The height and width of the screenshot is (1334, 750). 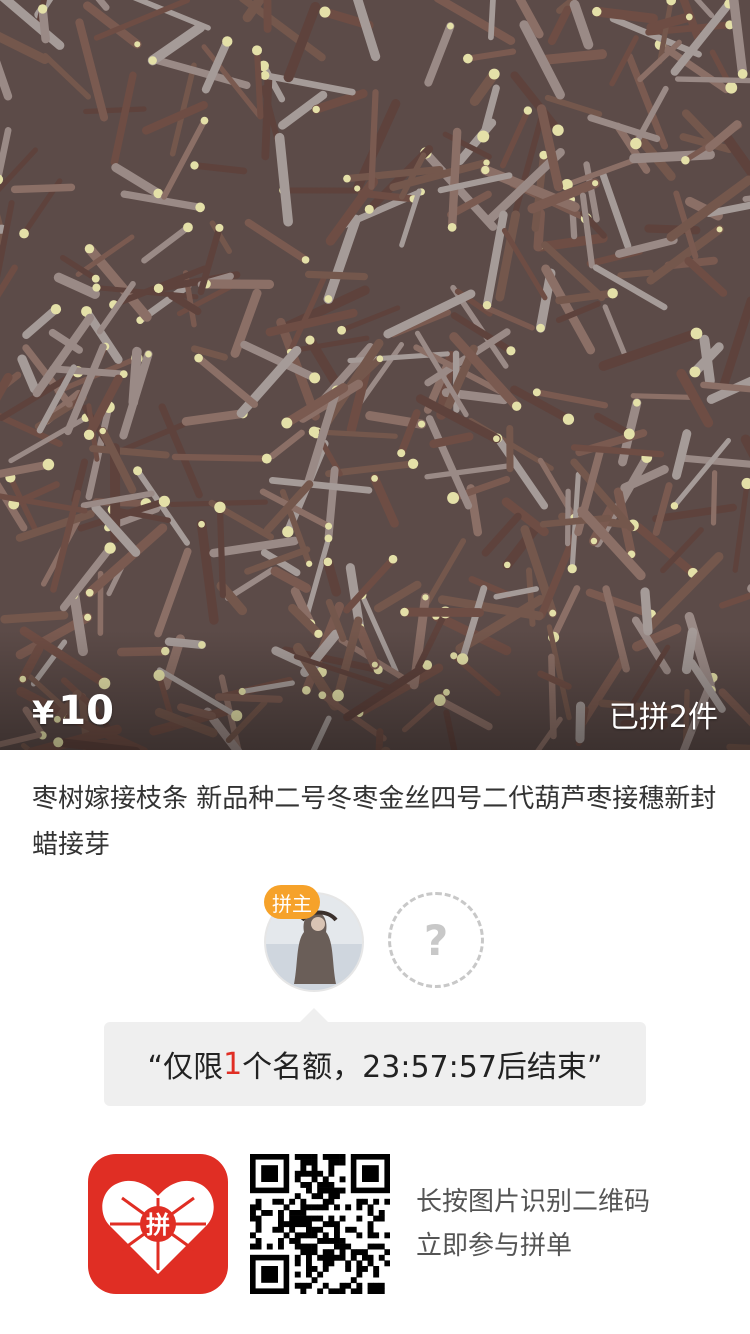 What do you see at coordinates (292, 902) in the screenshot?
I see `leader-badge: 拼主` at bounding box center [292, 902].